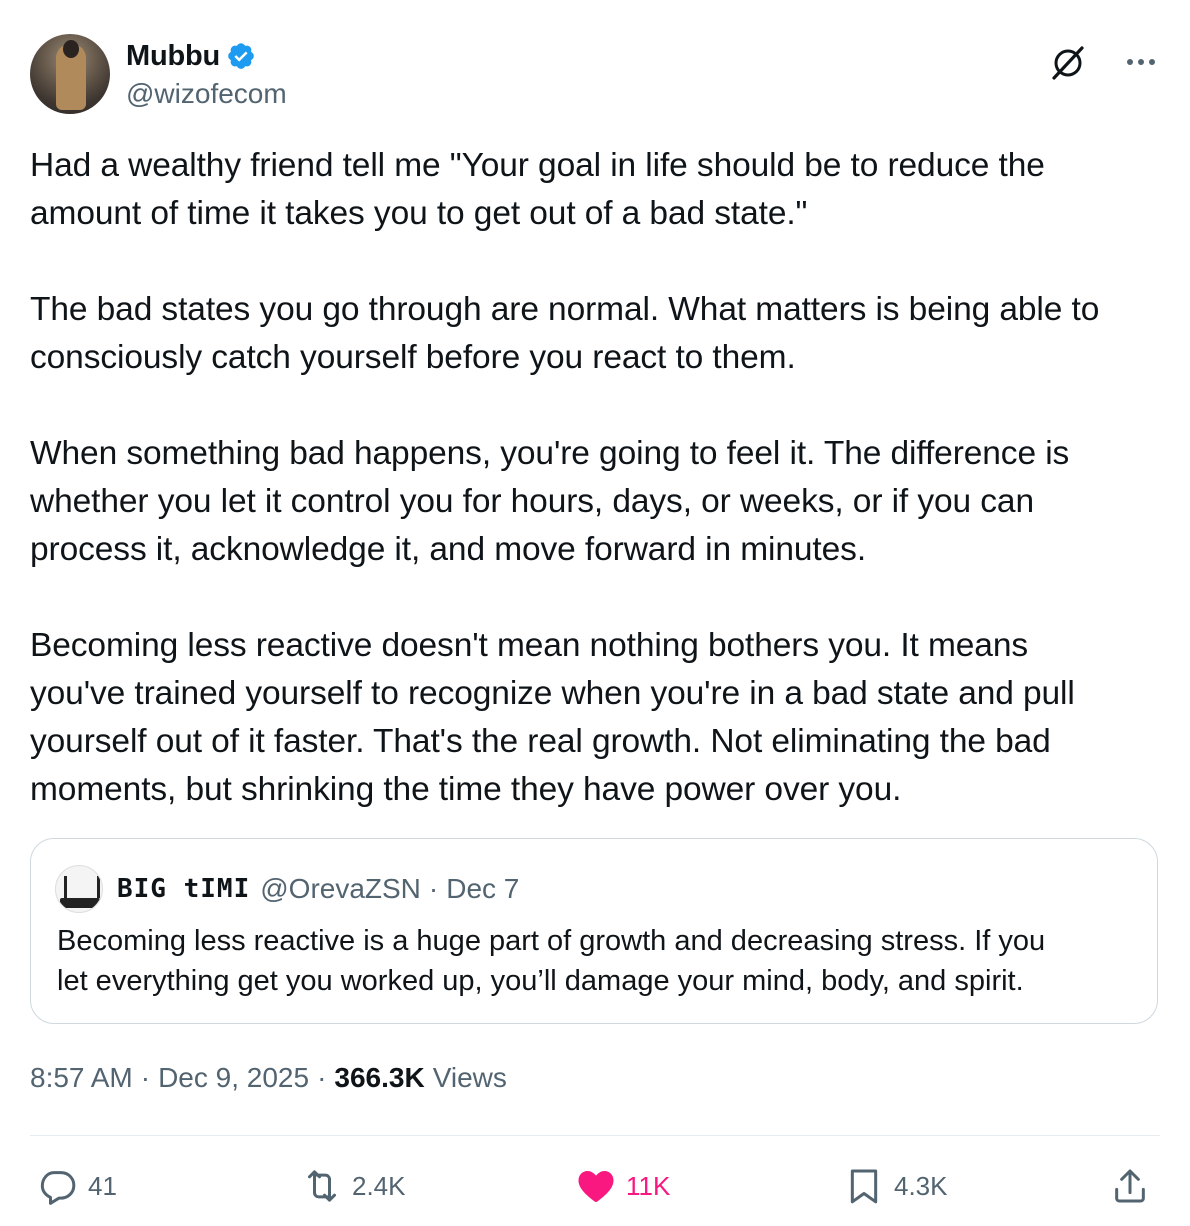 The width and height of the screenshot is (1190, 1226). I want to click on quoted-author-avatar, so click(79, 889).